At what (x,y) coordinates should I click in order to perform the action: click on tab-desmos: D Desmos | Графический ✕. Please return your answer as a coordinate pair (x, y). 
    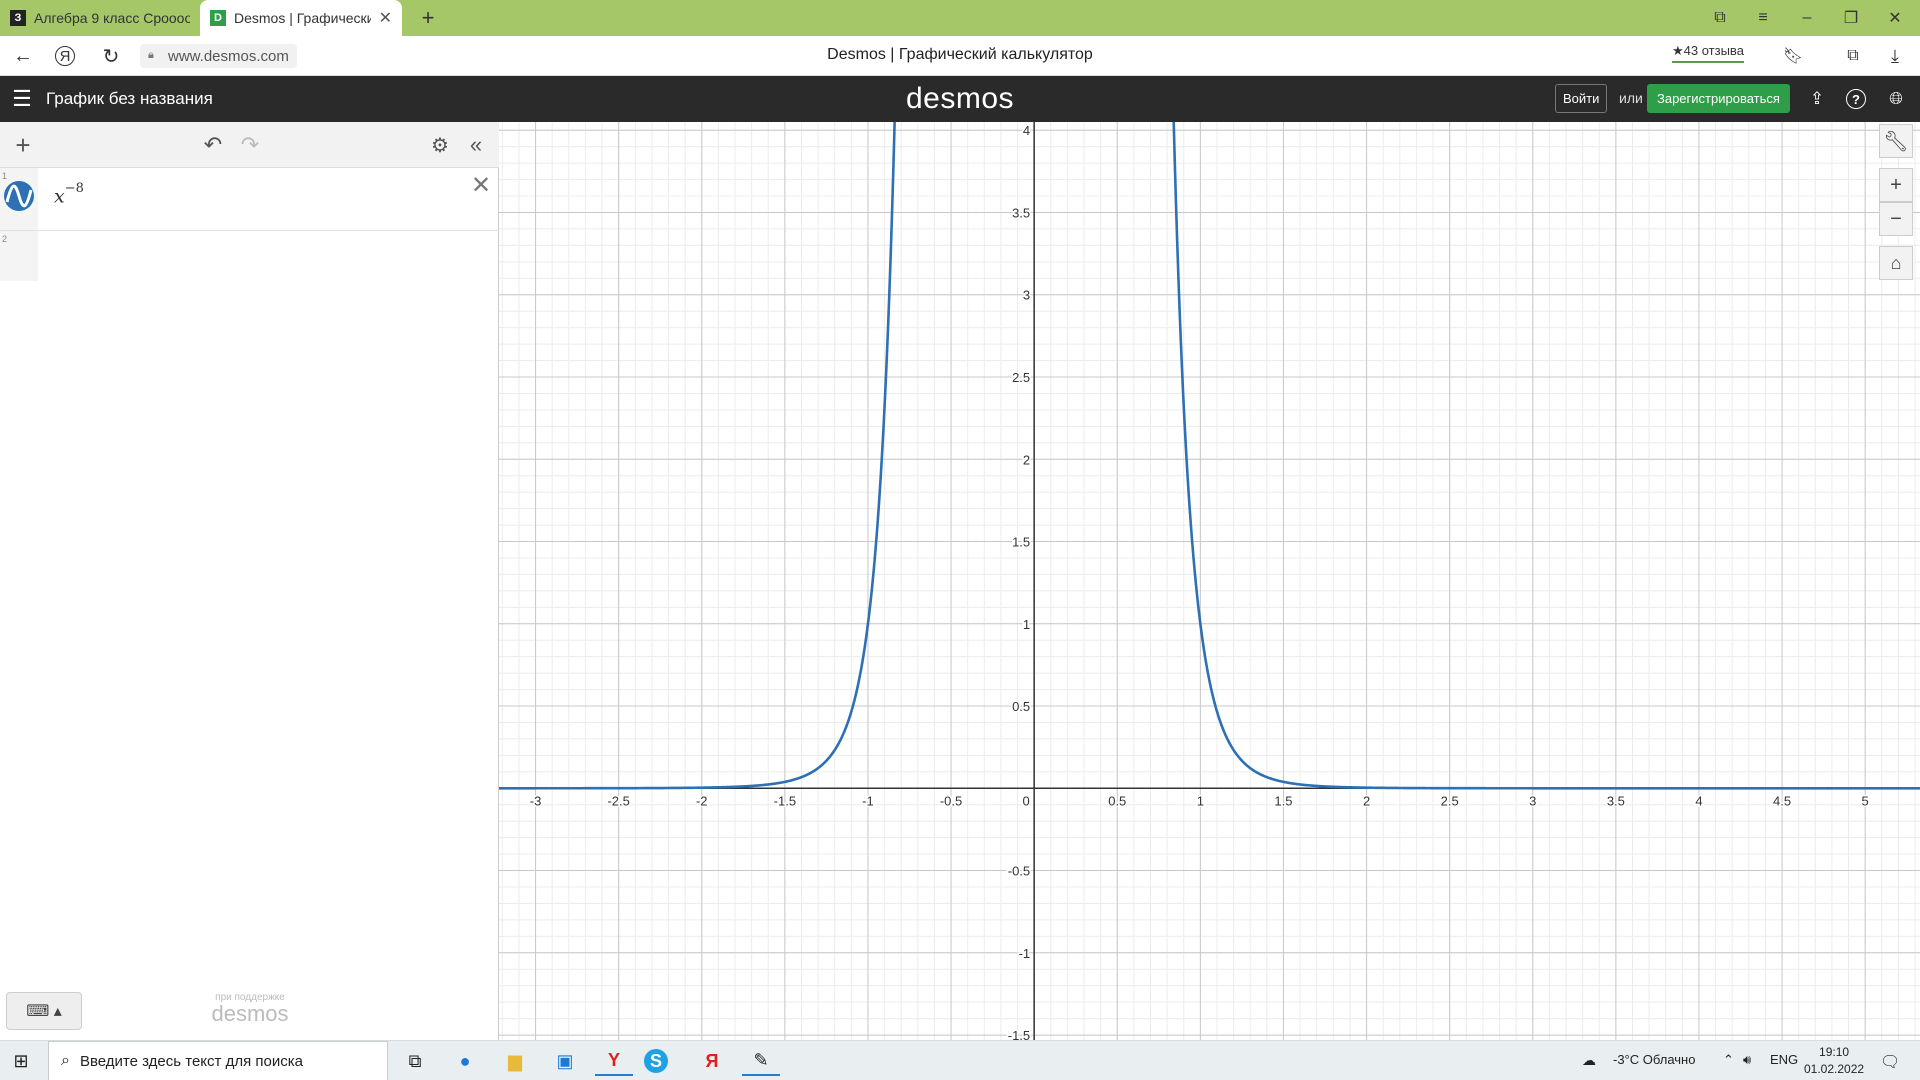
    Looking at the image, I should click on (301, 18).